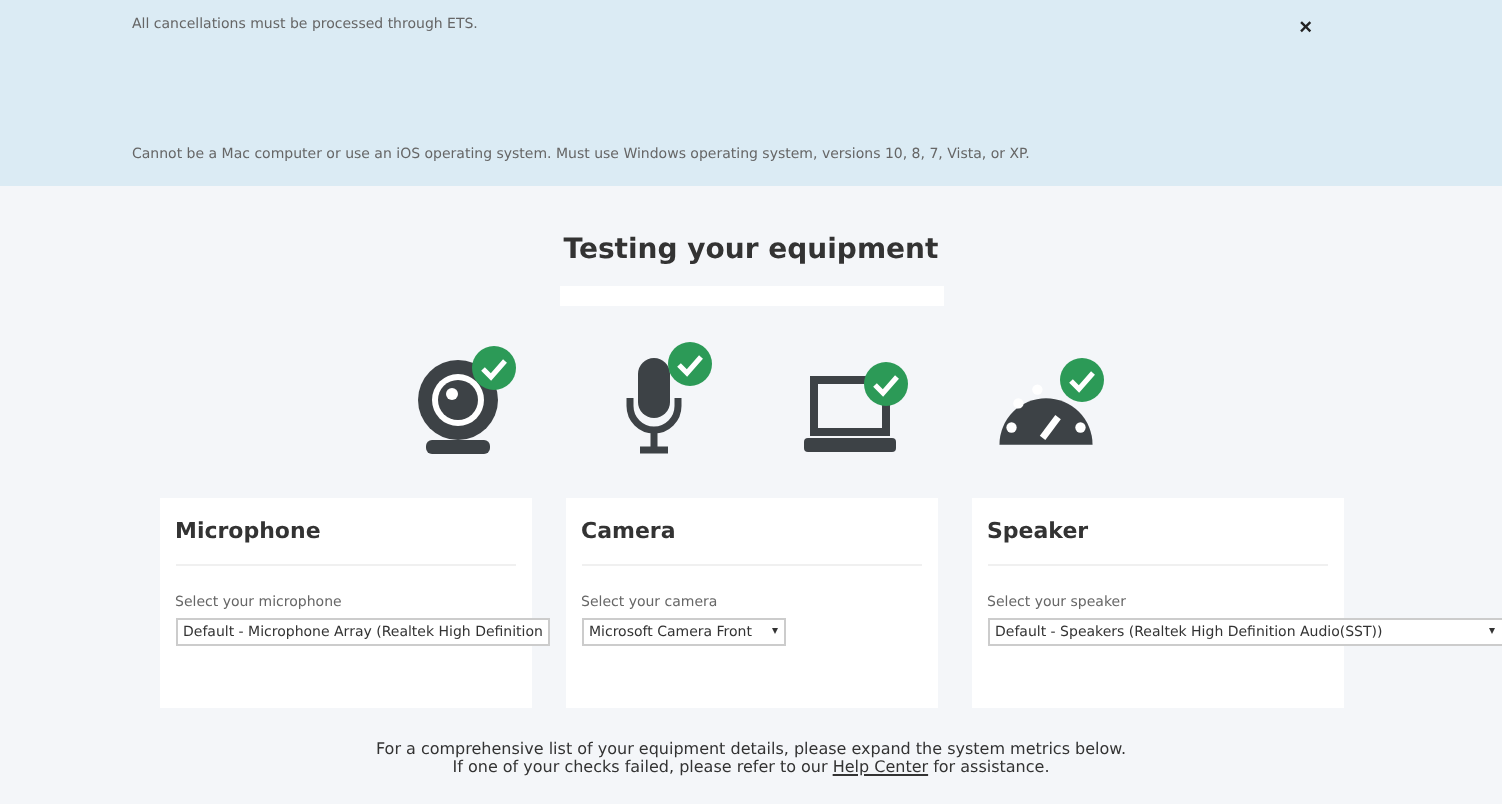 The height and width of the screenshot is (804, 1502). Describe the element at coordinates (750, 749) in the screenshot. I see `info-text: For a comprehensive list of your equipment details, please expand the system metrics below.` at that location.